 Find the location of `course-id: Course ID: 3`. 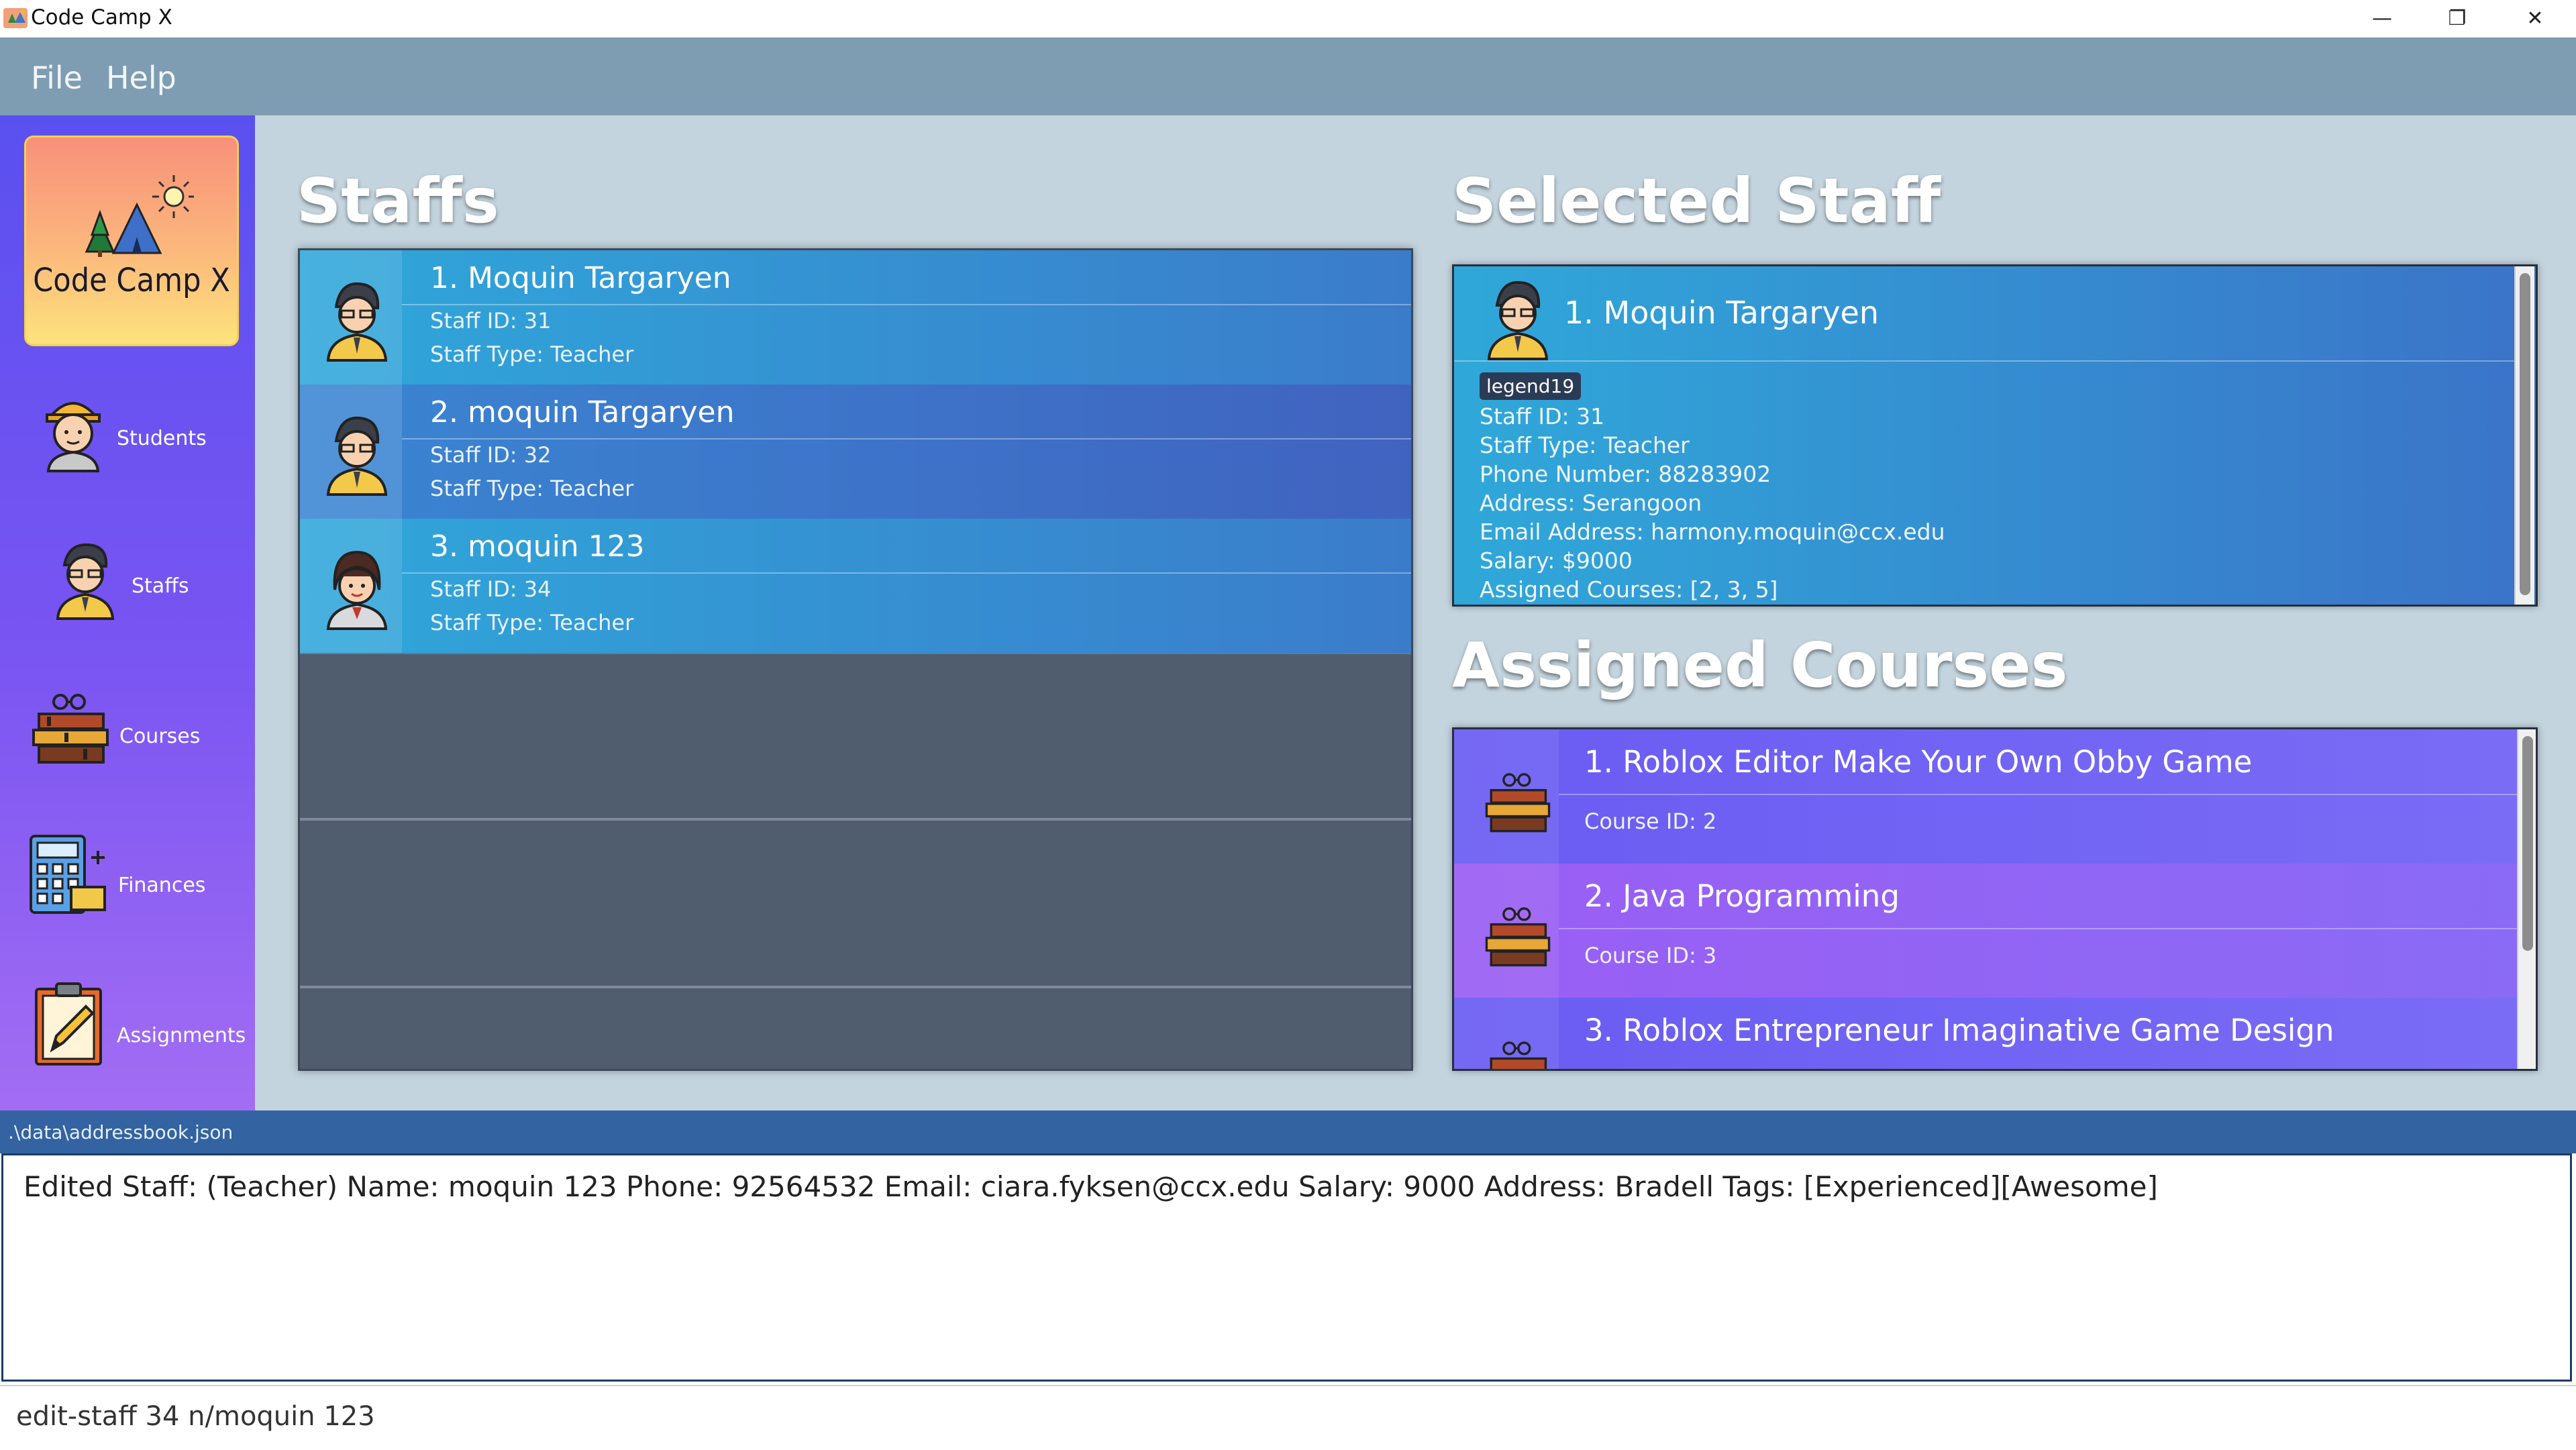

course-id: Course ID: 3 is located at coordinates (1650, 955).